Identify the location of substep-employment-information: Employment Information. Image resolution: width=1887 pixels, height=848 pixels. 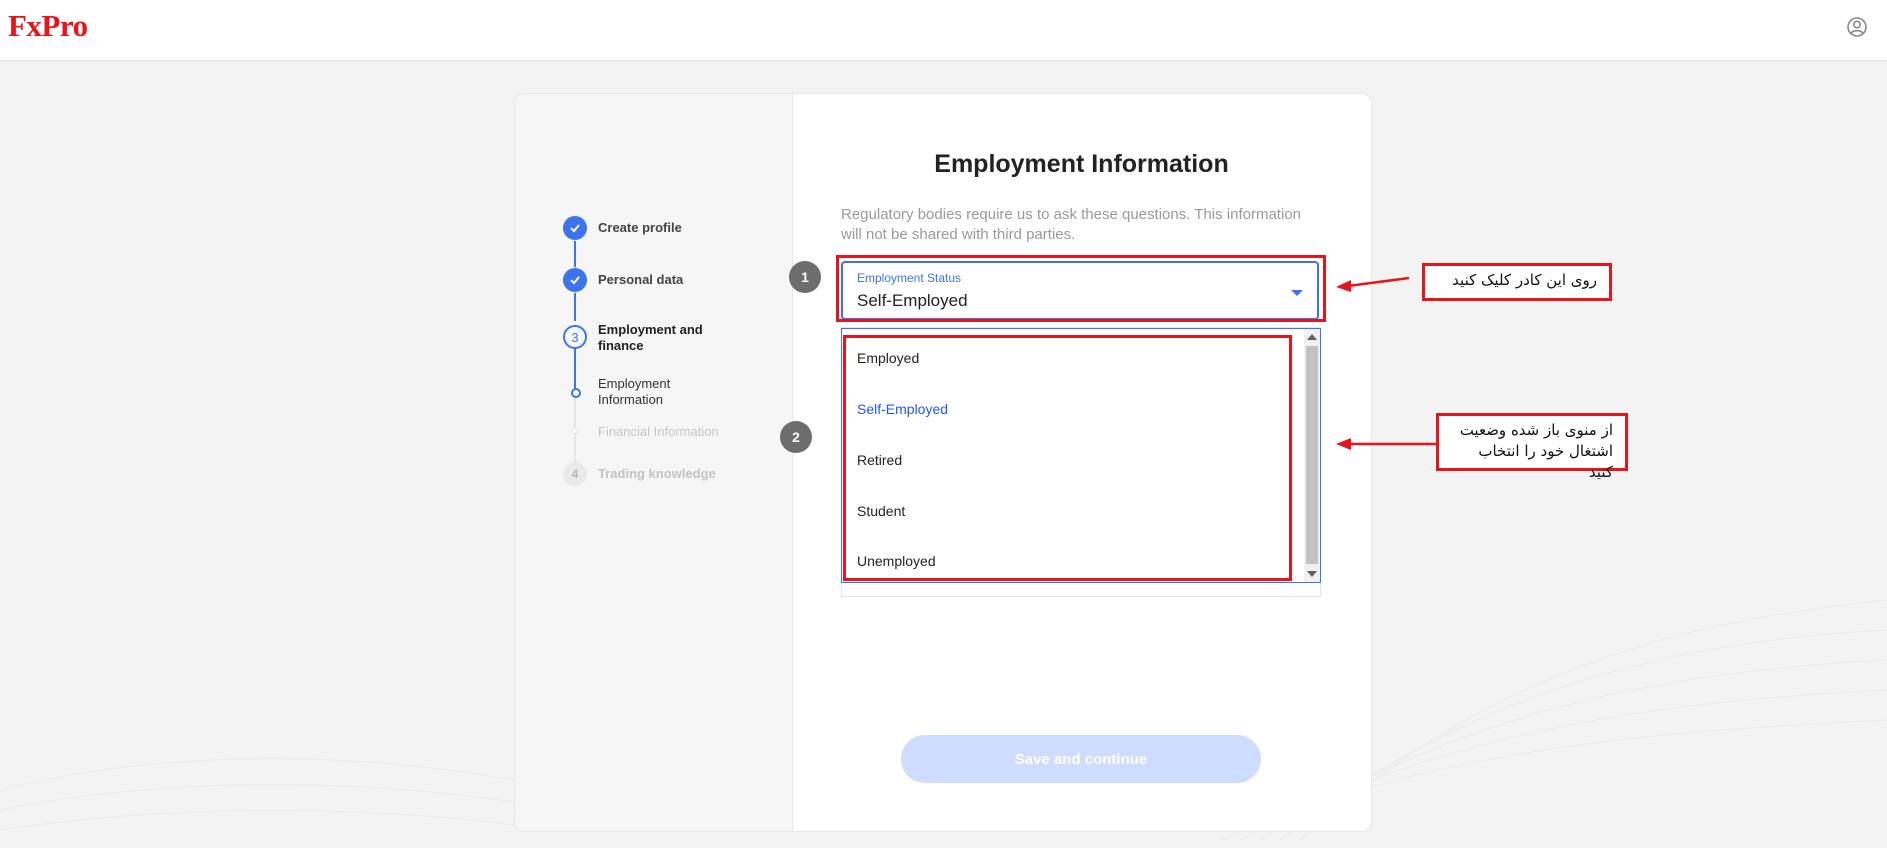
(634, 391).